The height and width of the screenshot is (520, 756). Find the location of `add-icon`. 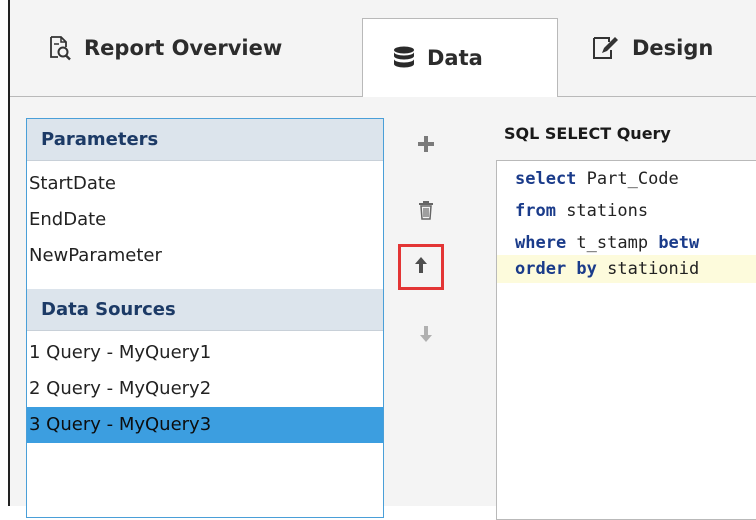

add-icon is located at coordinates (426, 146).